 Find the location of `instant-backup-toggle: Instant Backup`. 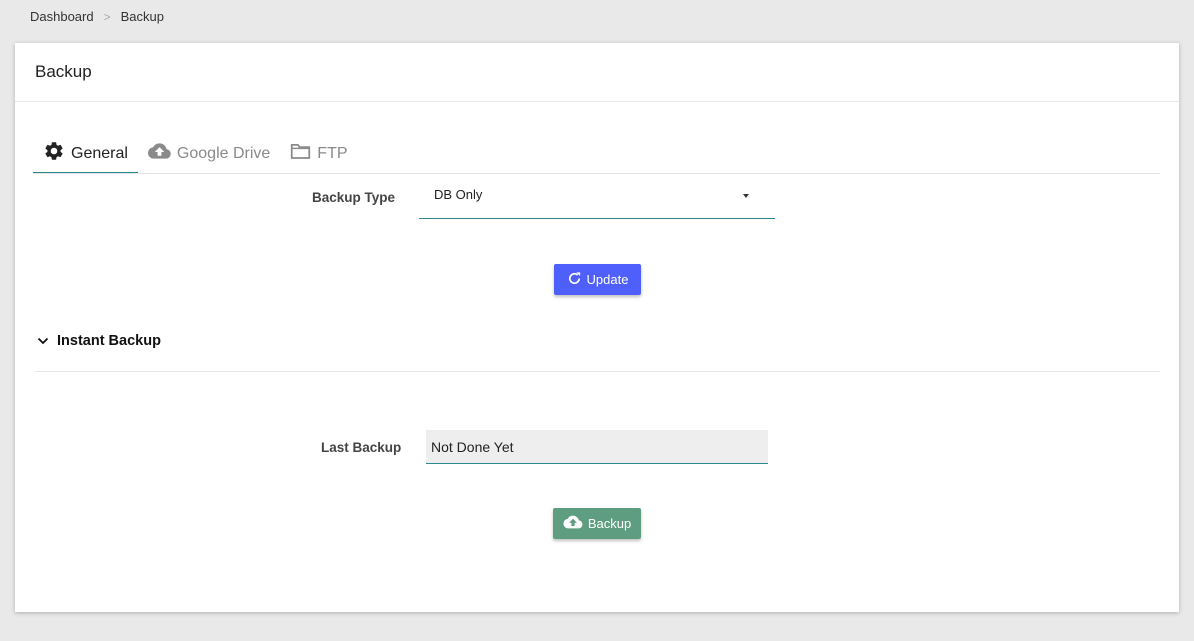

instant-backup-toggle: Instant Backup is located at coordinates (99, 341).